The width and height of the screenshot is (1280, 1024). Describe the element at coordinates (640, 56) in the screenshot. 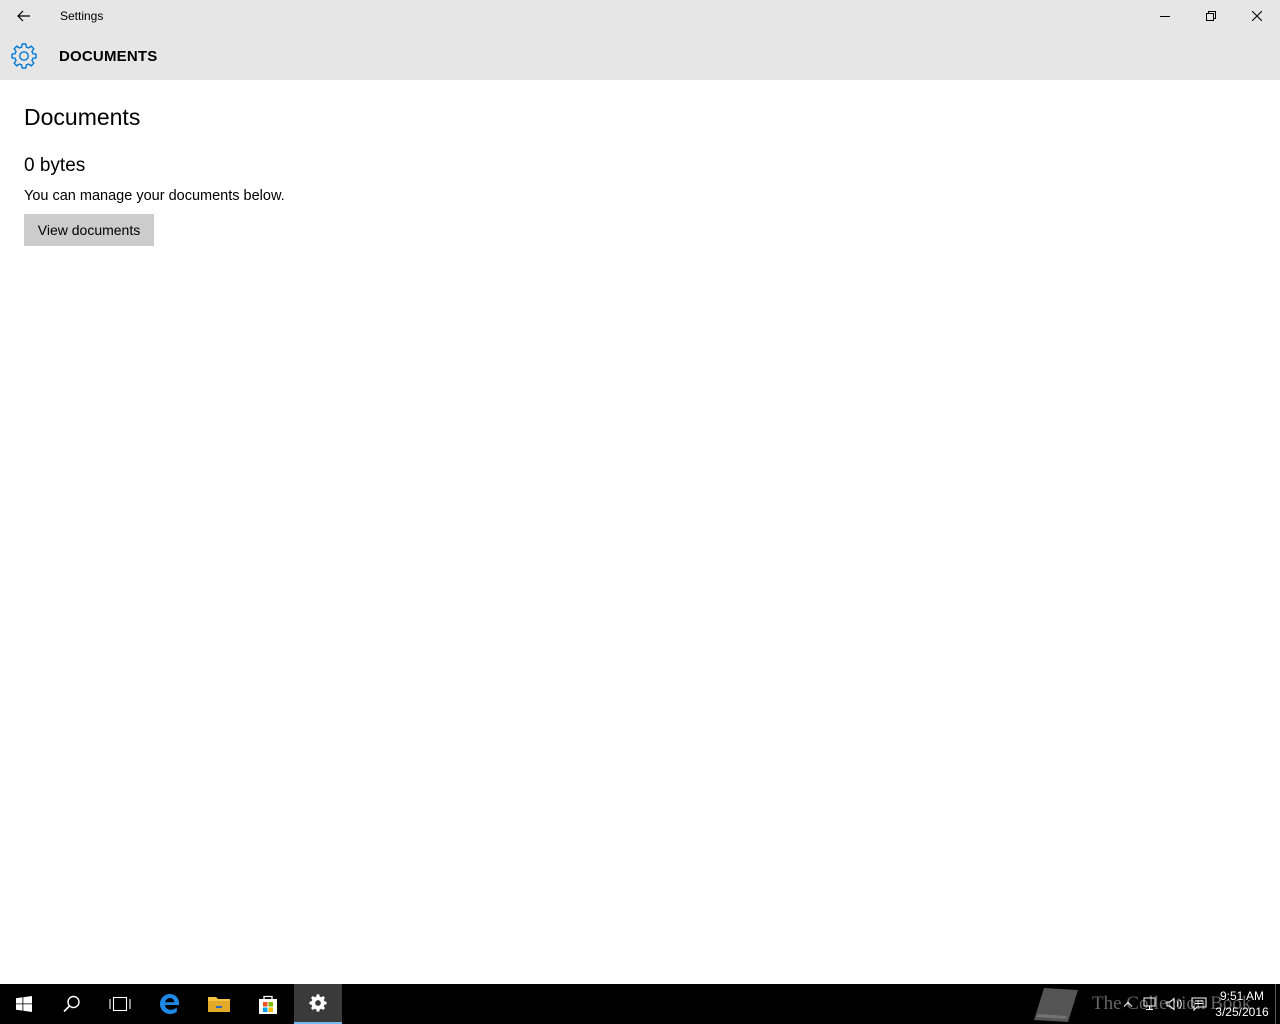

I see `page-header: DOCUMENTS` at that location.